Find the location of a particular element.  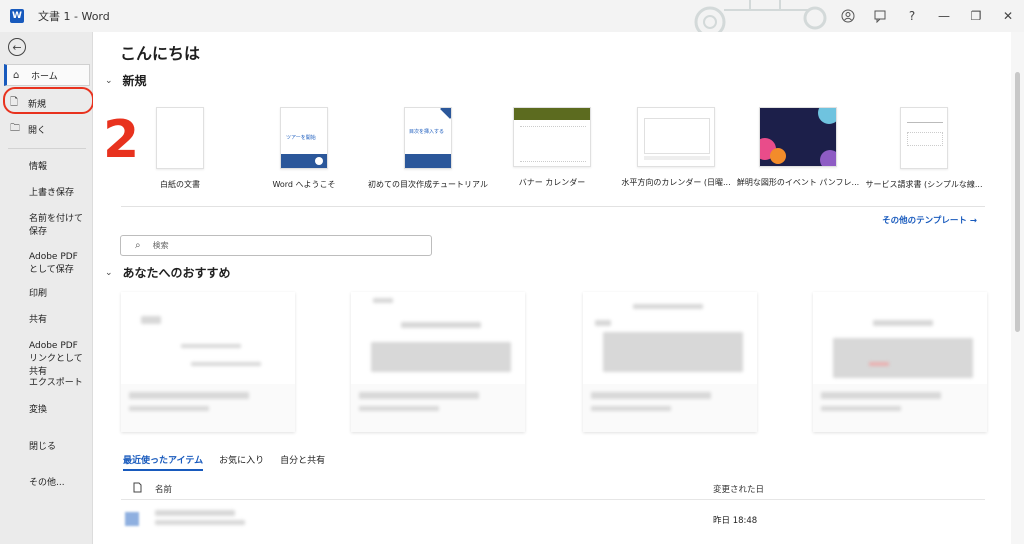

template-toc-tutorial: 目次を挿入する 初めての目次作成チュートリアル is located at coordinates (428, 148).